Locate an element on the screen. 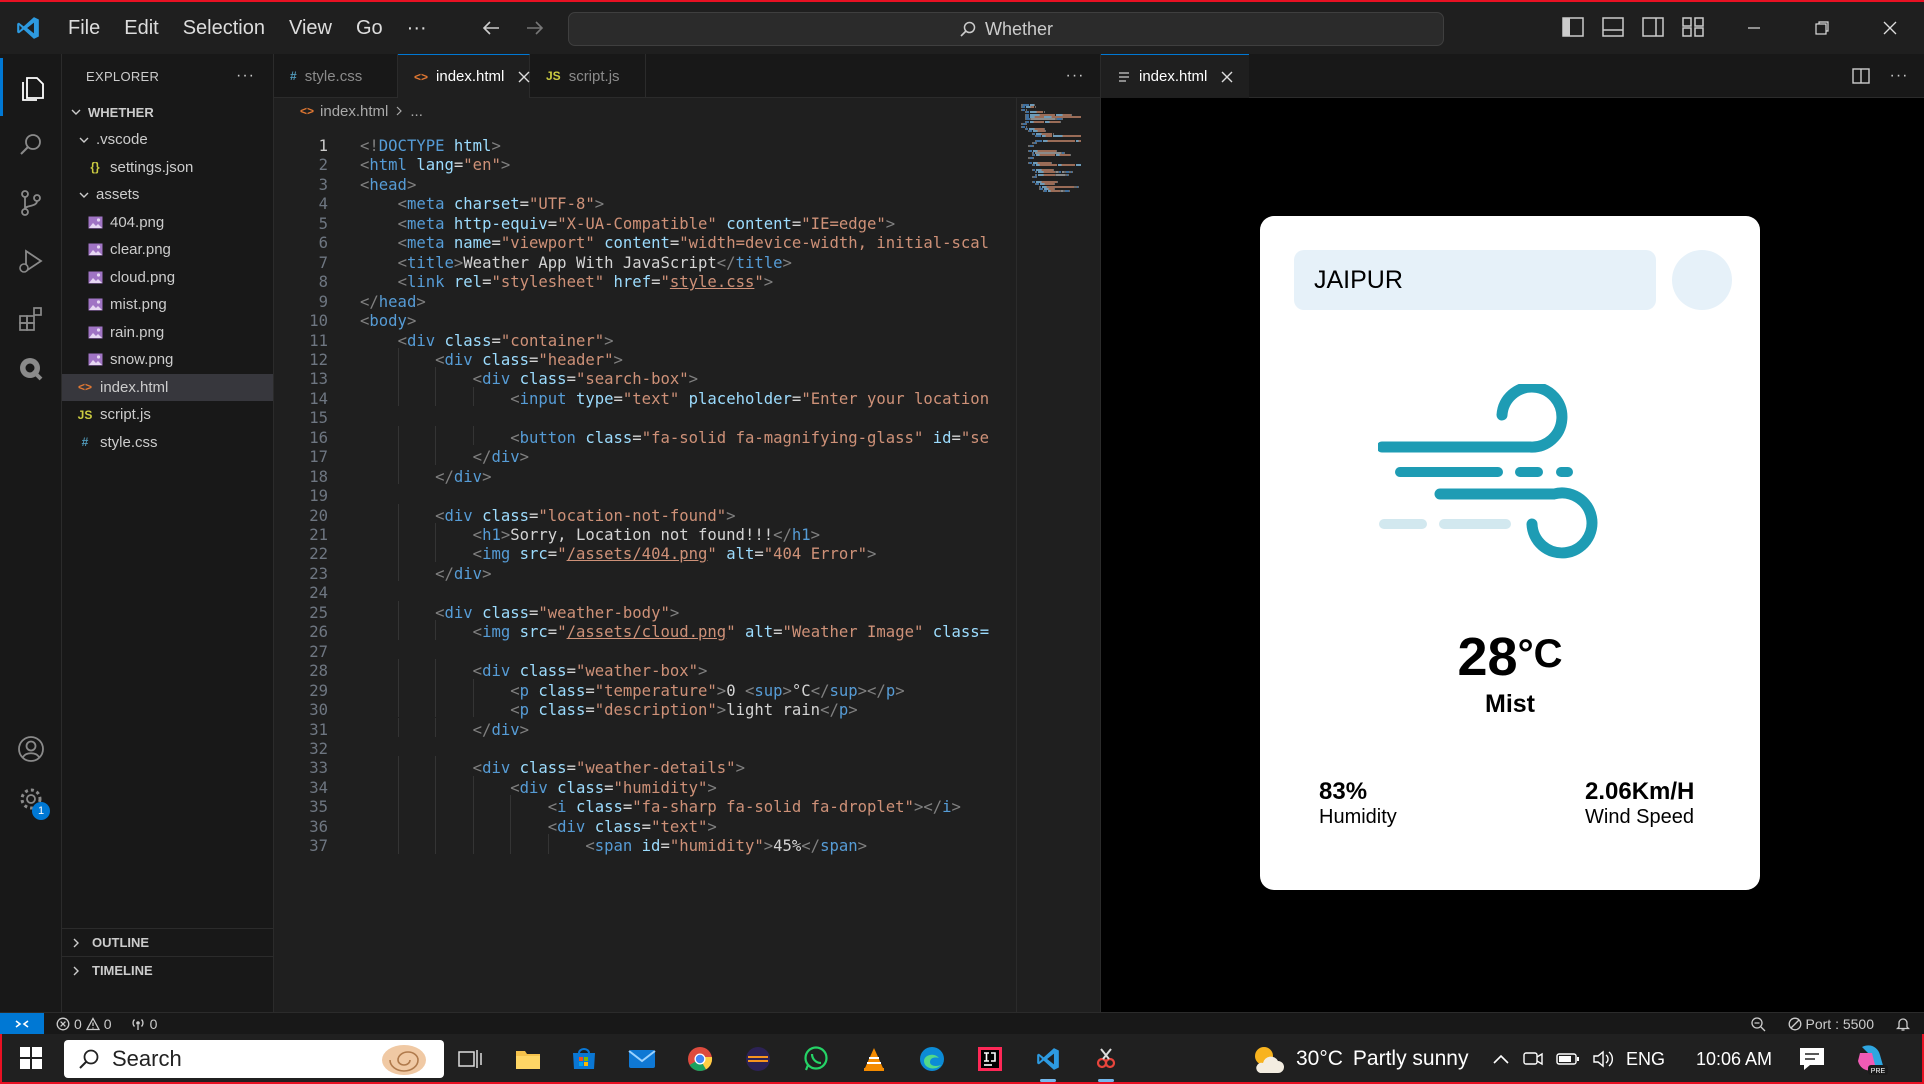 The width and height of the screenshot is (1924, 1084). copilot-icon: PRE is located at coordinates (1872, 1059).